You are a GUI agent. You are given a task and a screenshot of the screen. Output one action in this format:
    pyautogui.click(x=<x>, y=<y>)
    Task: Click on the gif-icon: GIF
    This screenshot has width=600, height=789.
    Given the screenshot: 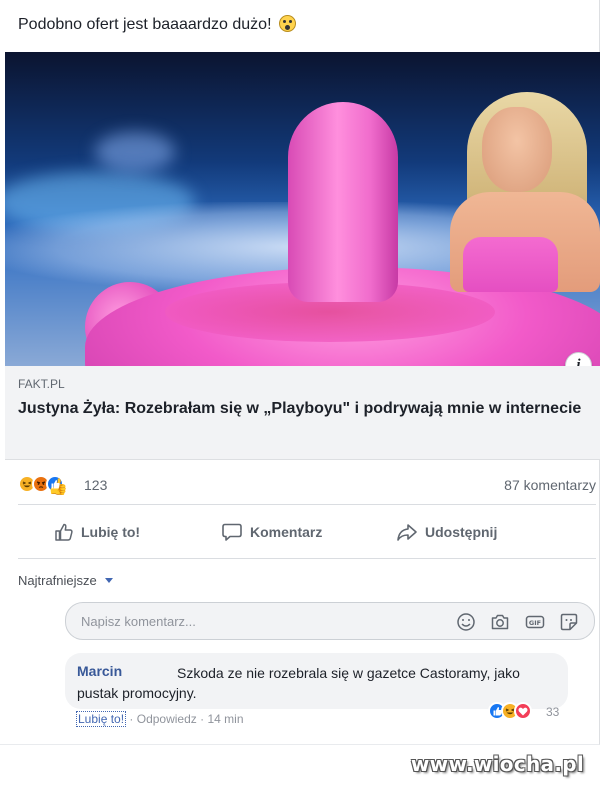 What is the action you would take?
    pyautogui.click(x=535, y=622)
    